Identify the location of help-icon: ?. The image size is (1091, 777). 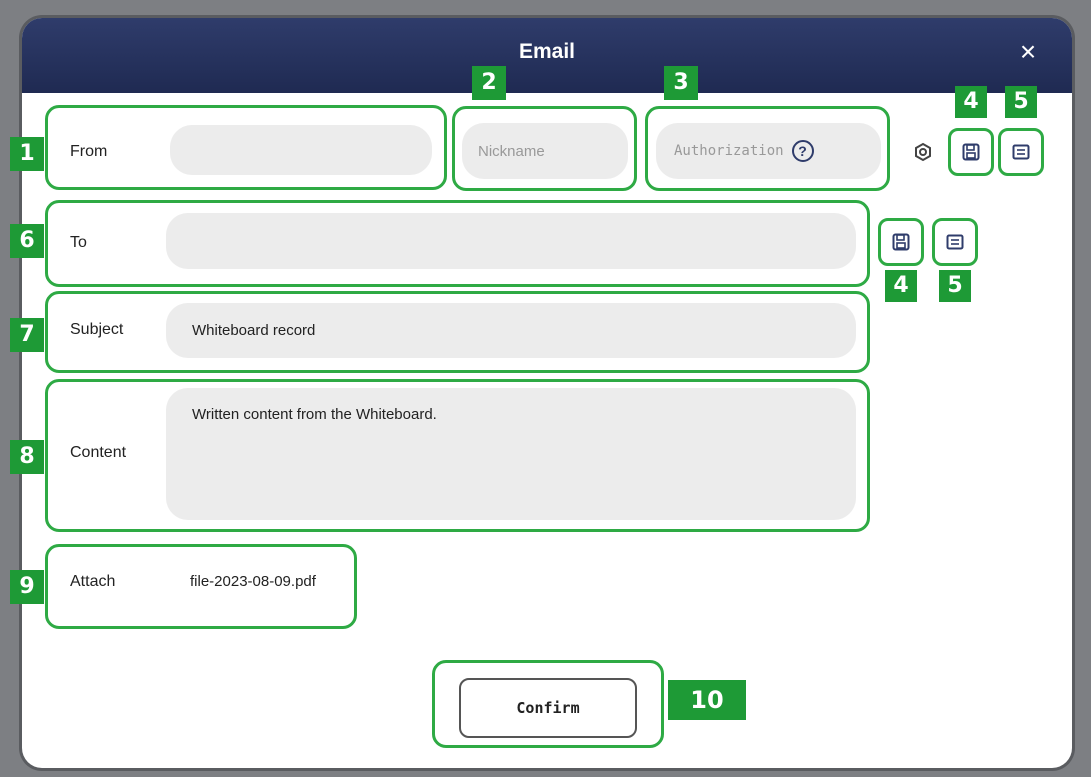
(802, 151).